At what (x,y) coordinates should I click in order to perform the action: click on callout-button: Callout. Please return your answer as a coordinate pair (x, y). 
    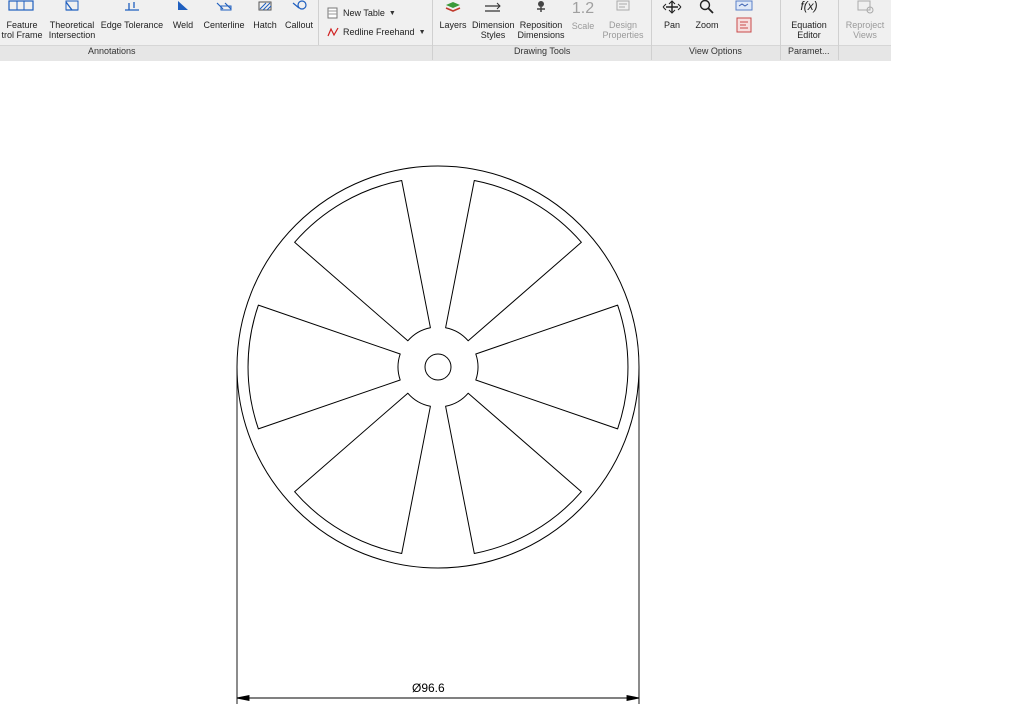
    Looking at the image, I should click on (299, 22).